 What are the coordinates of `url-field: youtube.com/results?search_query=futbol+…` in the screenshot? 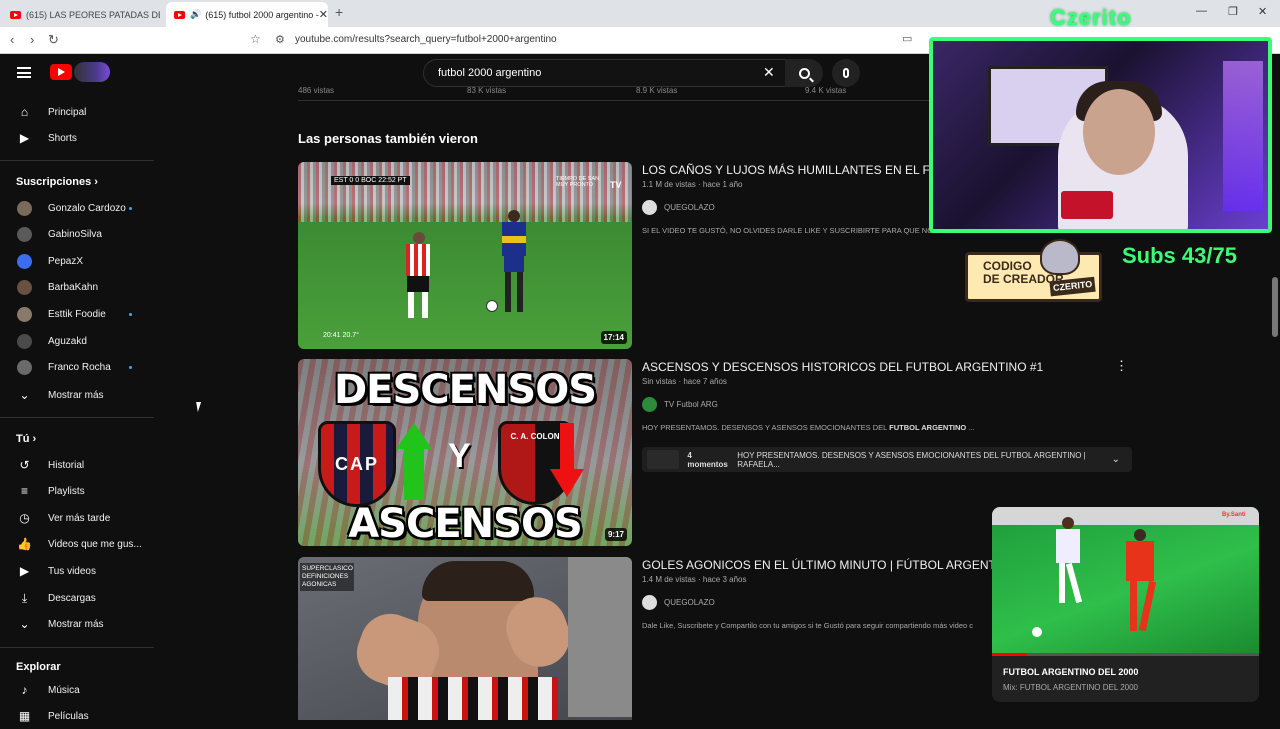 It's located at (426, 39).